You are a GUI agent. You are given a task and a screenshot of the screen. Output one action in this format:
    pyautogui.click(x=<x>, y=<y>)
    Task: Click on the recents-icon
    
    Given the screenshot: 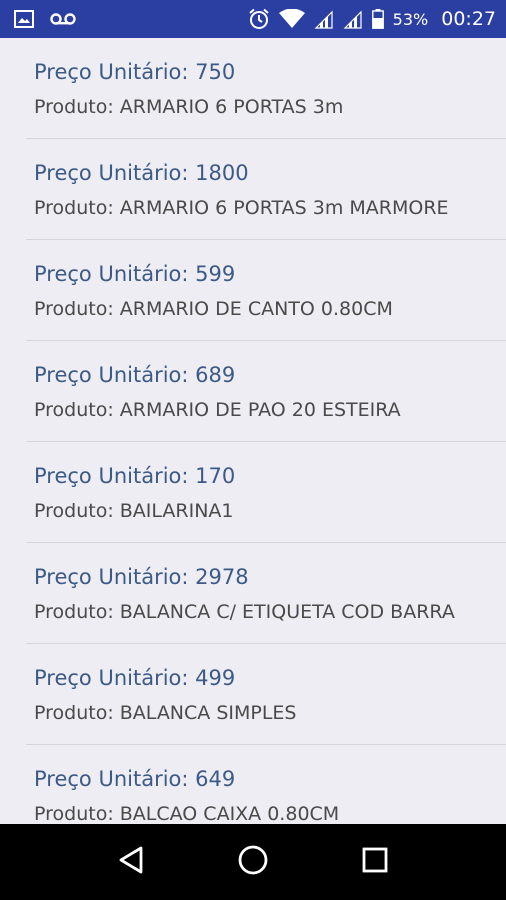 What is the action you would take?
    pyautogui.click(x=375, y=862)
    